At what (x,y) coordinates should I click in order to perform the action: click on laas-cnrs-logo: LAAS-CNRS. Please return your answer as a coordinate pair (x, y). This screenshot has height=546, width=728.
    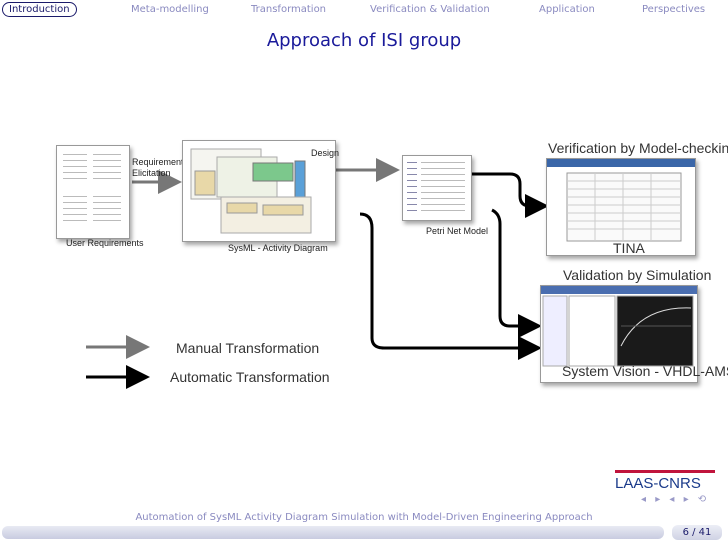
    Looking at the image, I should click on (665, 481).